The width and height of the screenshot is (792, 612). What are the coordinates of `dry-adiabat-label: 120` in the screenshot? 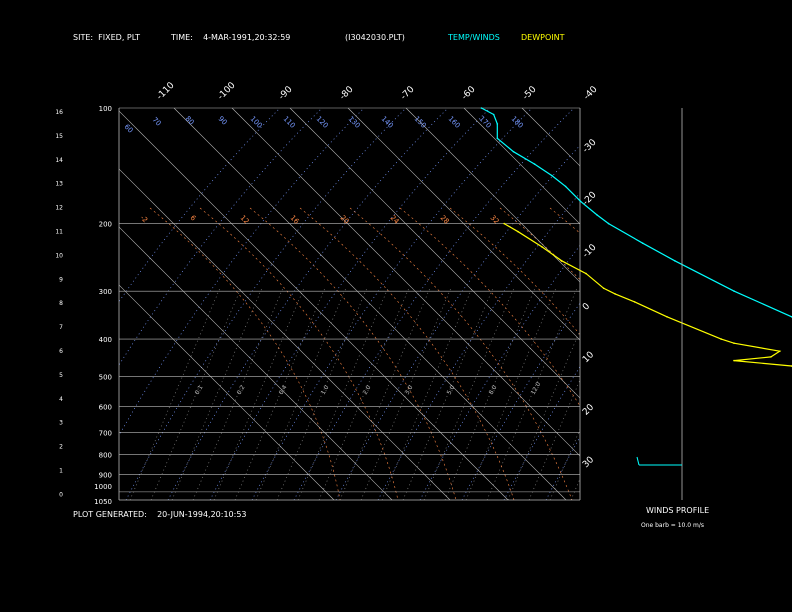 It's located at (322, 122).